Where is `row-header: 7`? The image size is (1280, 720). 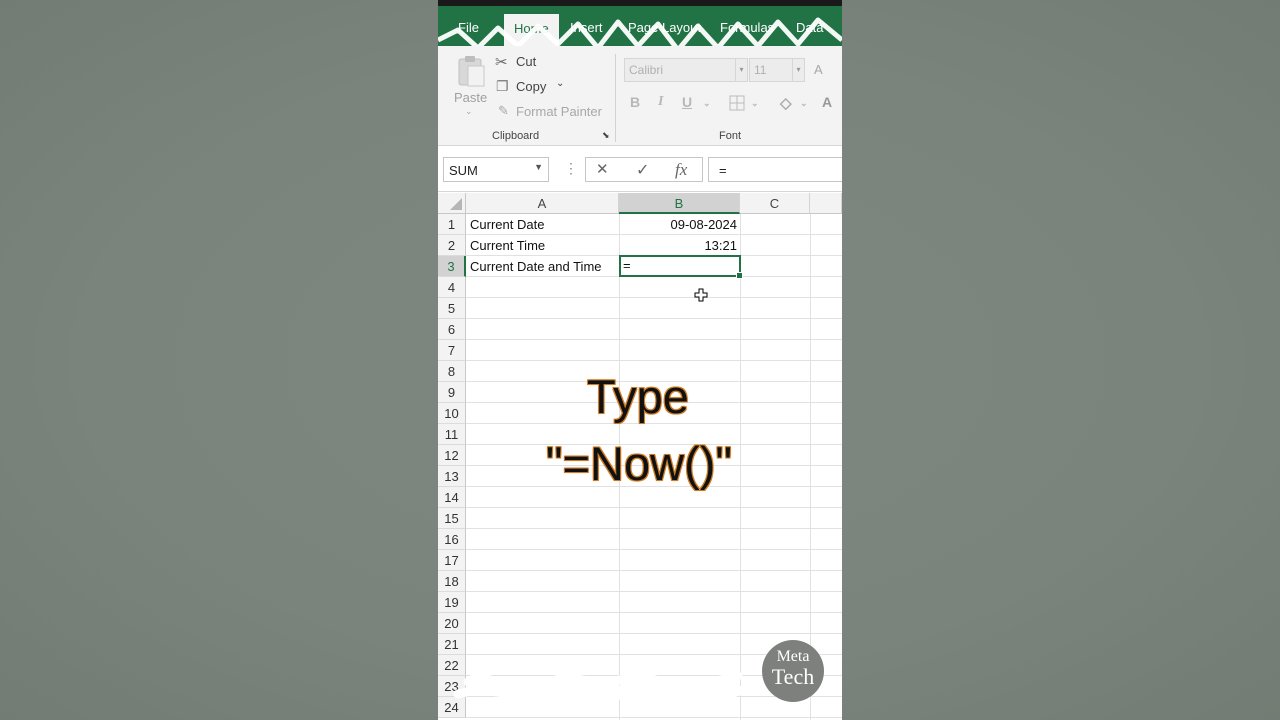 row-header: 7 is located at coordinates (452, 350).